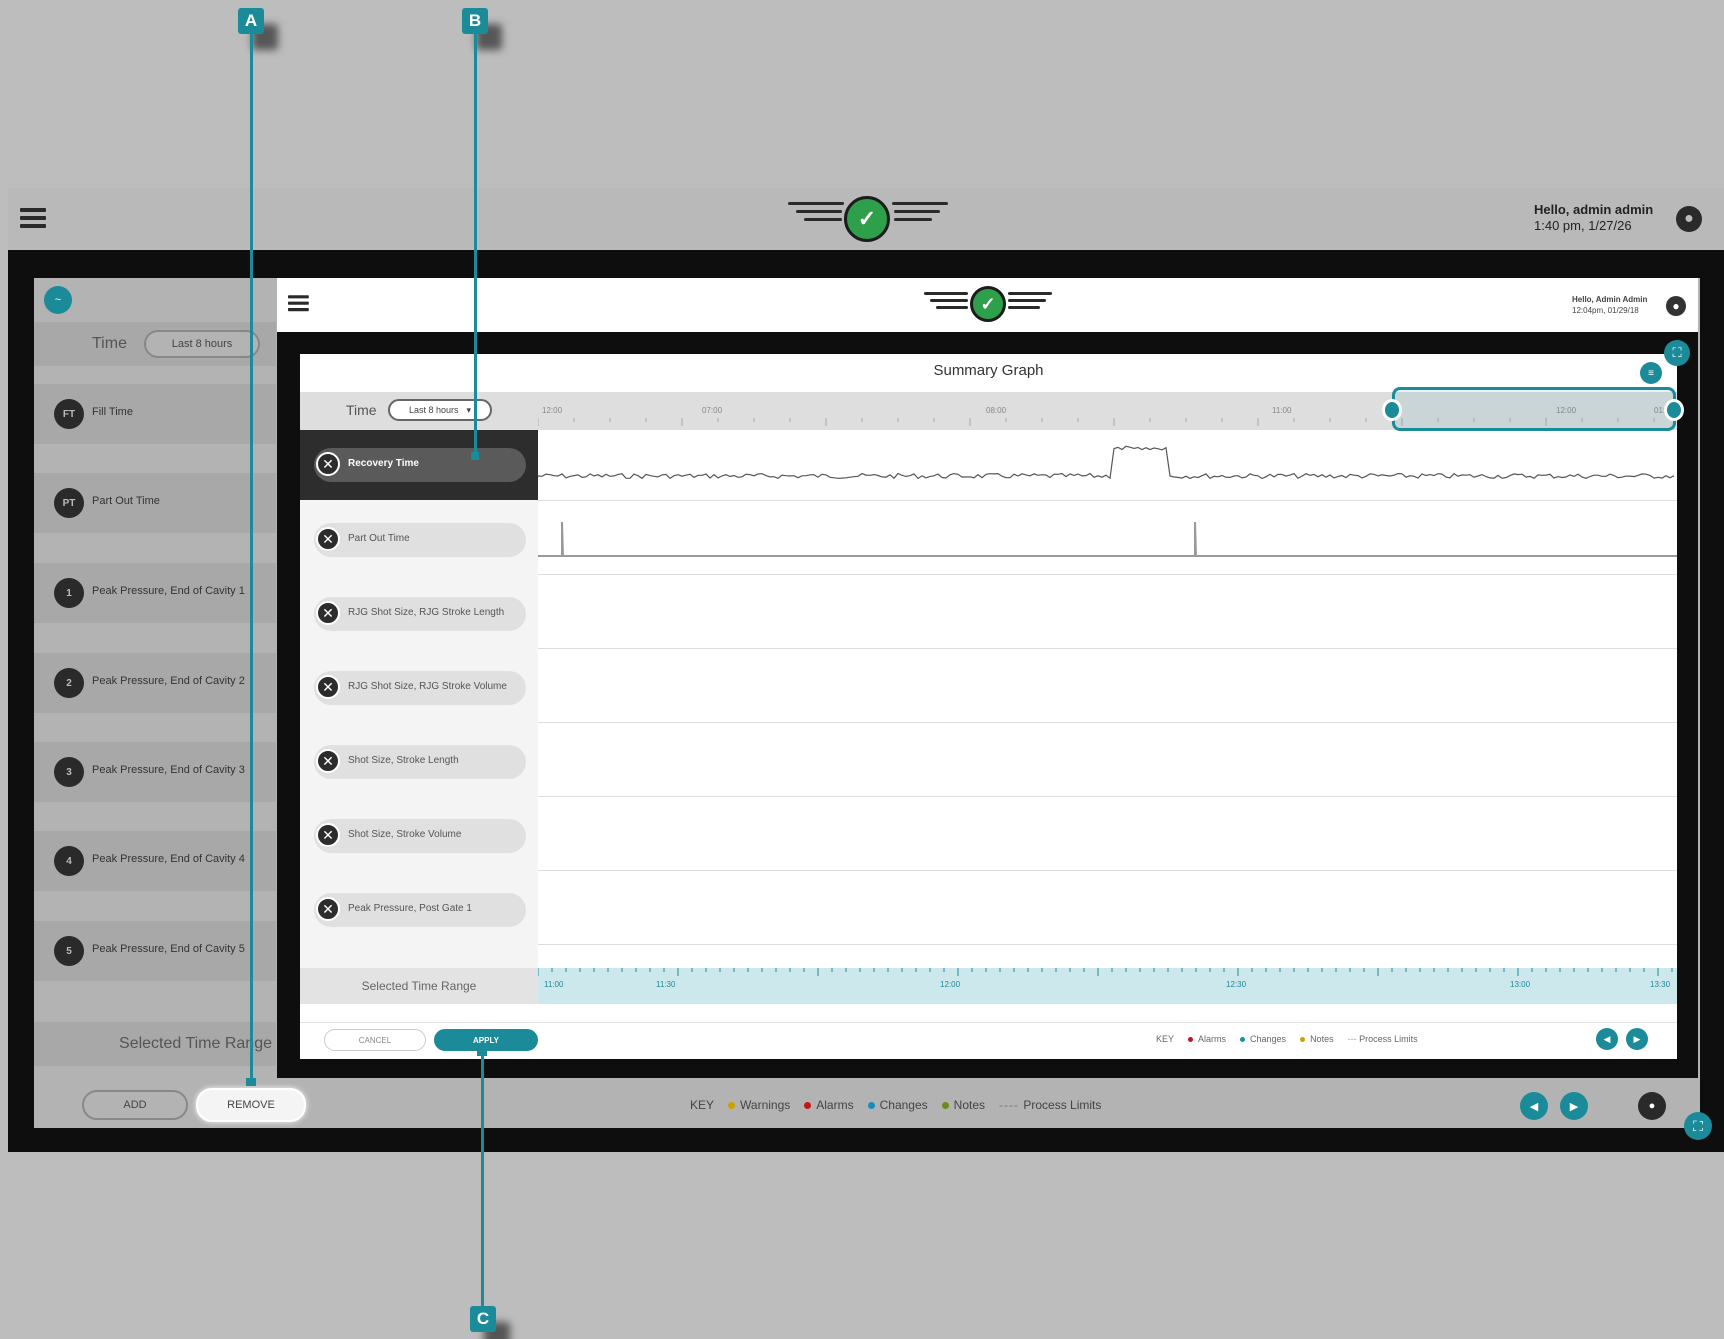  What do you see at coordinates (482, 1180) in the screenshot?
I see `callout-c-line` at bounding box center [482, 1180].